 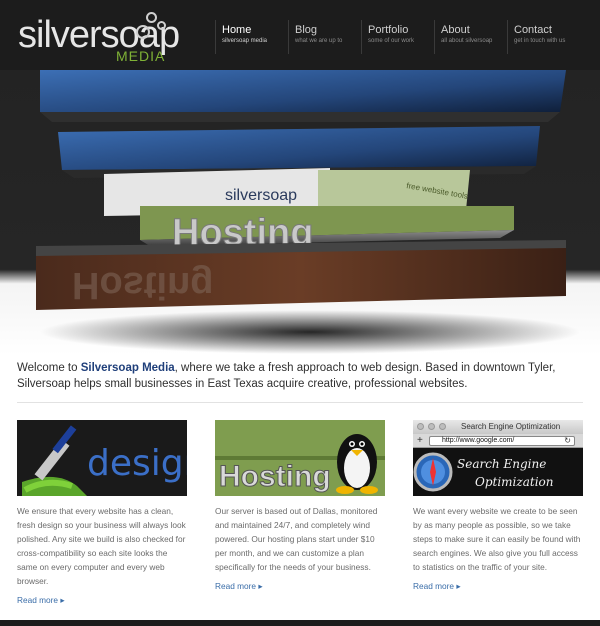 What do you see at coordinates (478, 440) in the screenshot?
I see `url-text: http://www.google.com/` at bounding box center [478, 440].